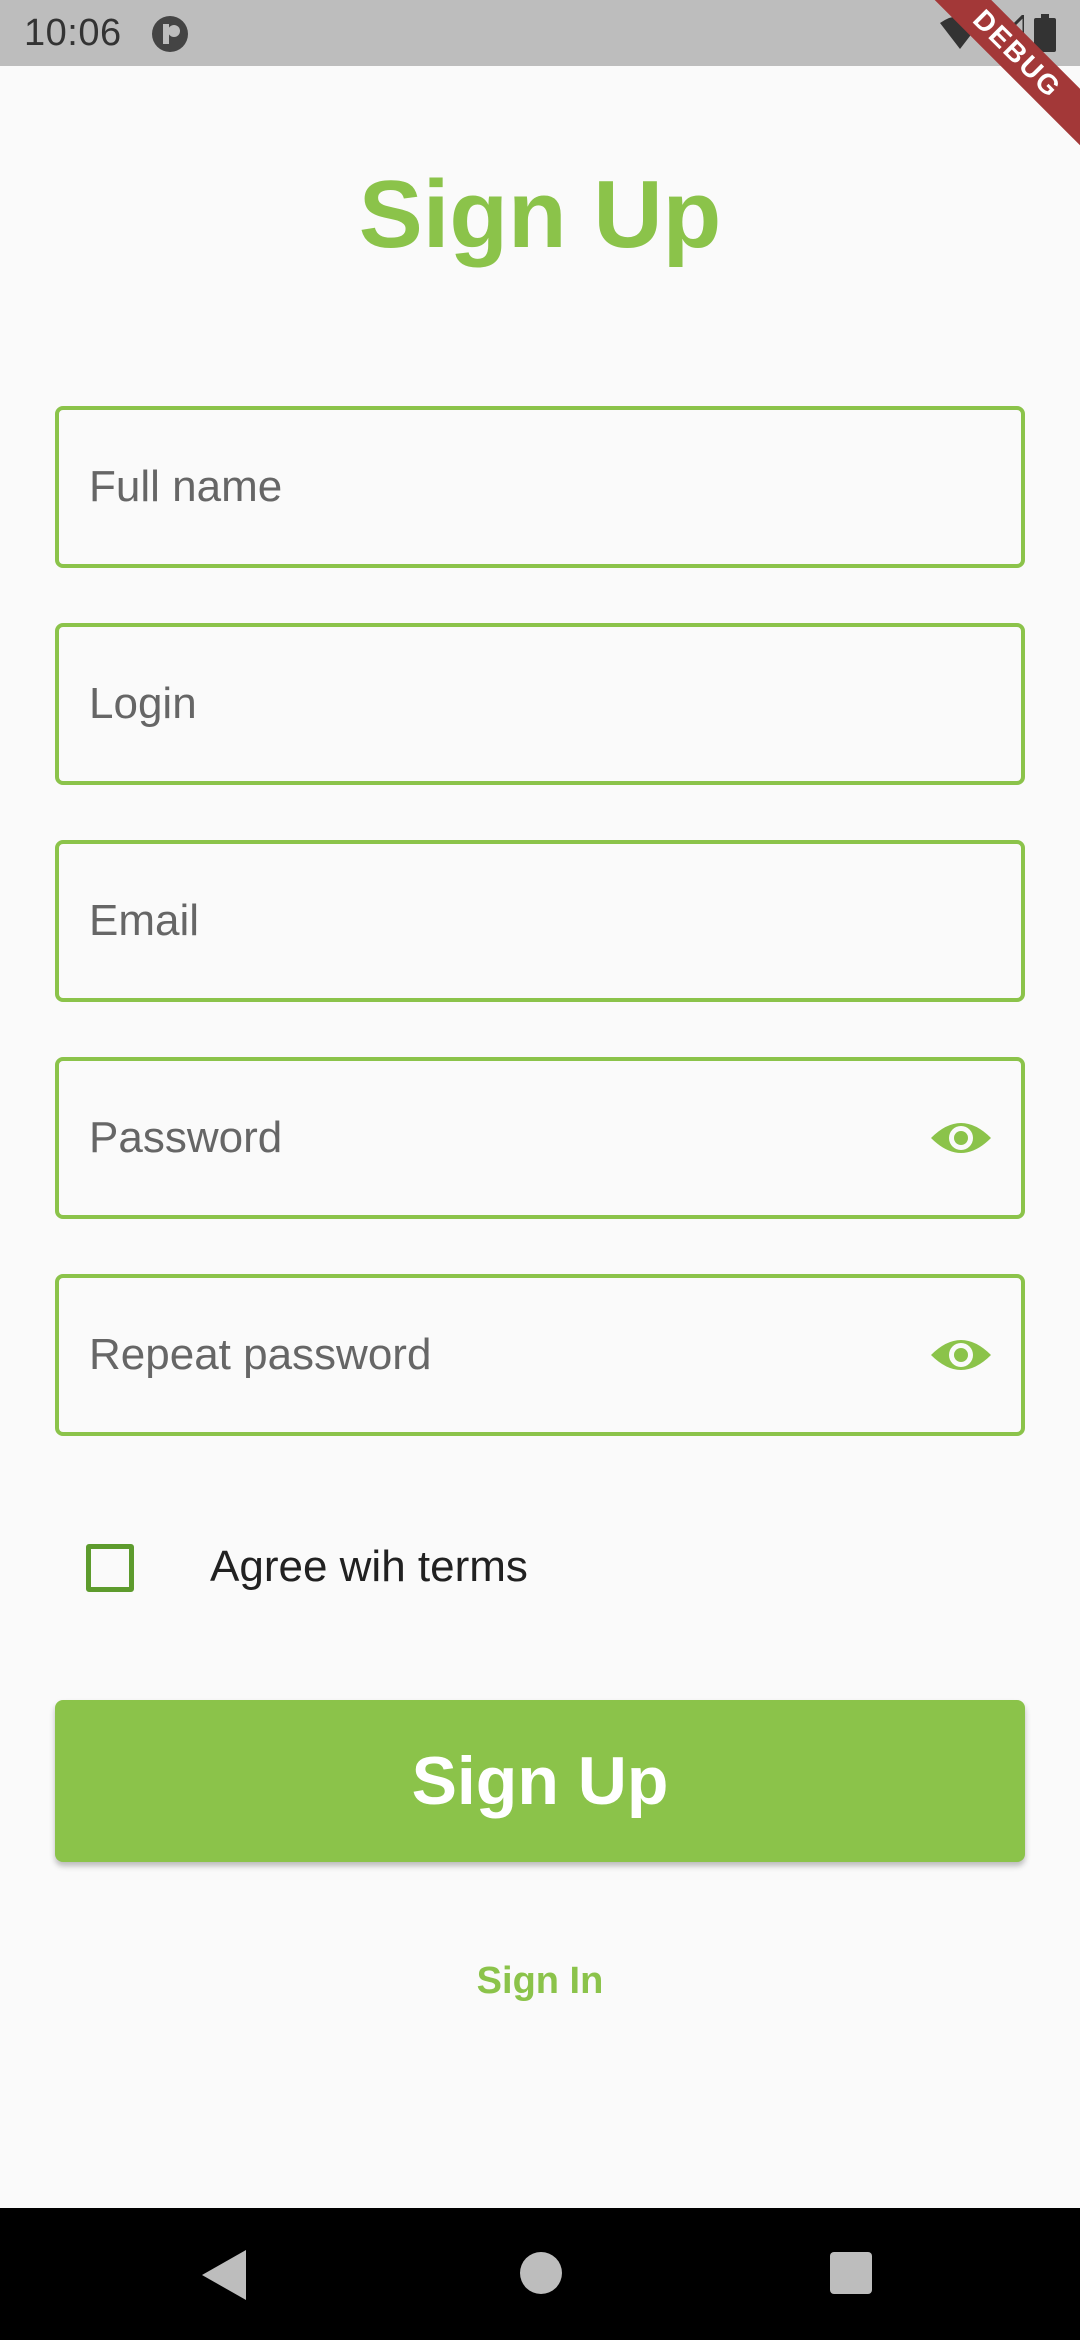 The image size is (1080, 2340). What do you see at coordinates (110, 1568) in the screenshot?
I see `terms-checkbox` at bounding box center [110, 1568].